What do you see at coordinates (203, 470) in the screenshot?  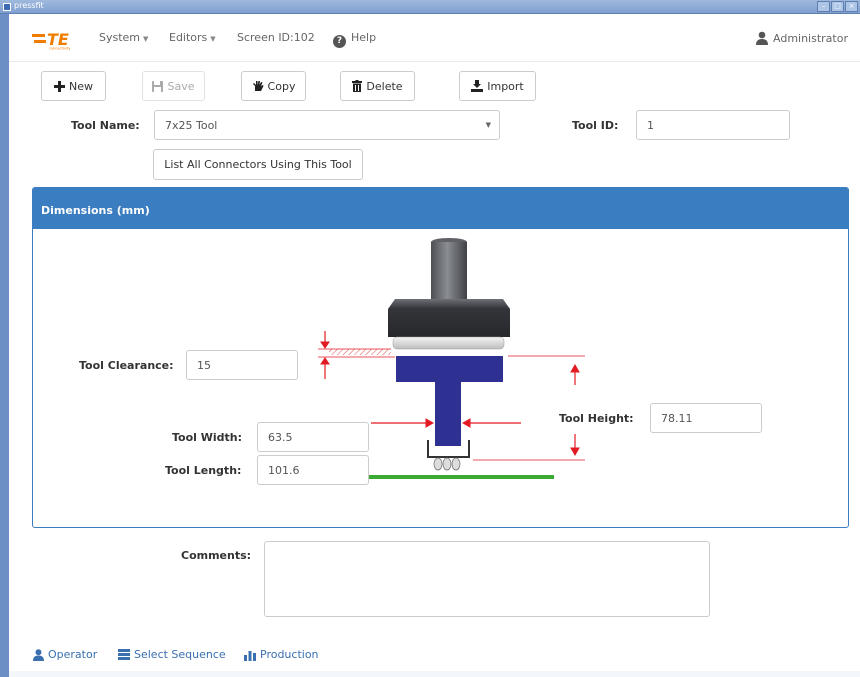 I see `tool-length-label: Tool Length:` at bounding box center [203, 470].